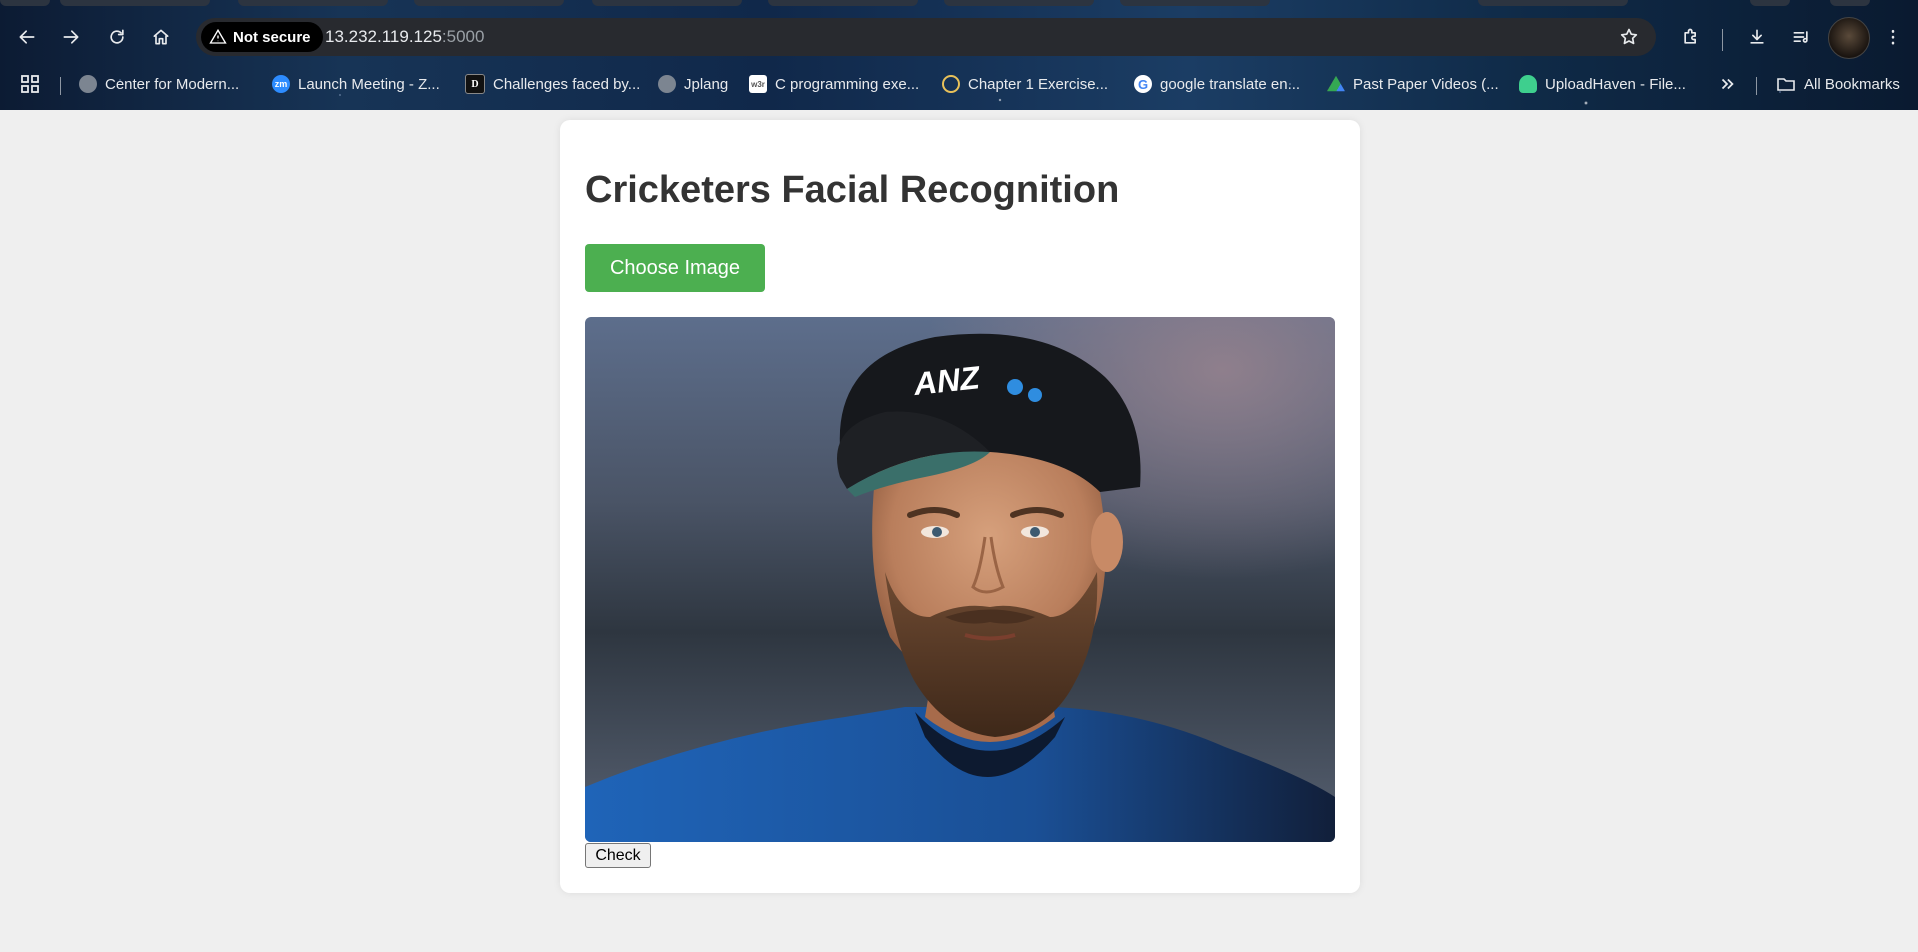 This screenshot has width=1918, height=952. I want to click on home-icon, so click(161, 37).